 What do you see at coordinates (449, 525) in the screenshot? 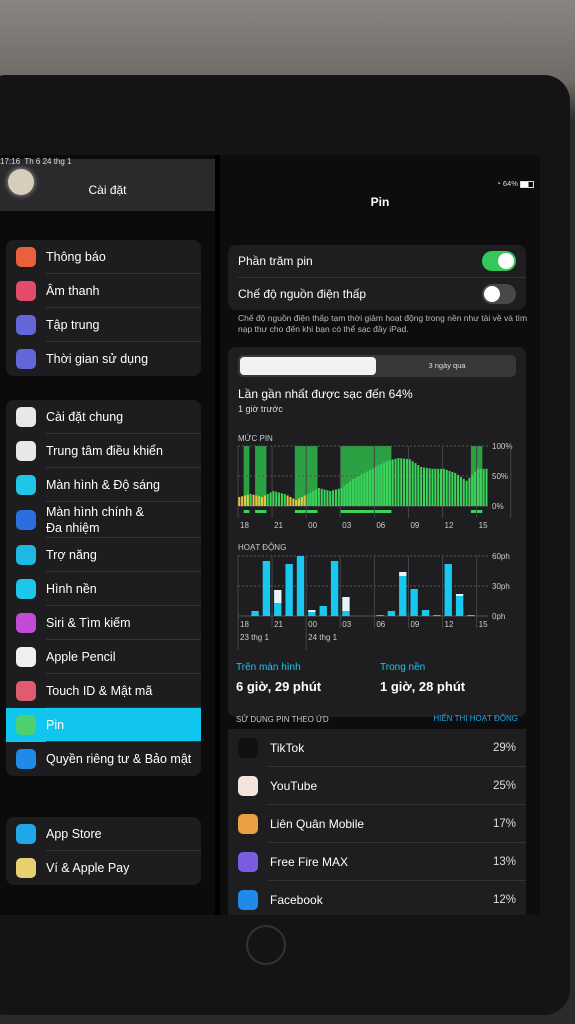
I see `x-tick-label: 12` at bounding box center [449, 525].